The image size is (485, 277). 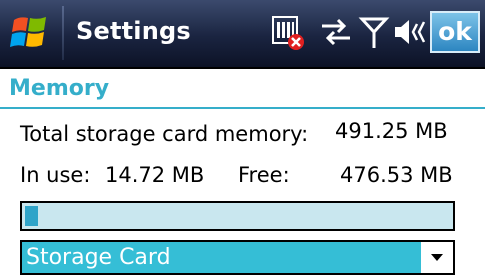 I want to click on dropdown-arrow-button, so click(x=437, y=257).